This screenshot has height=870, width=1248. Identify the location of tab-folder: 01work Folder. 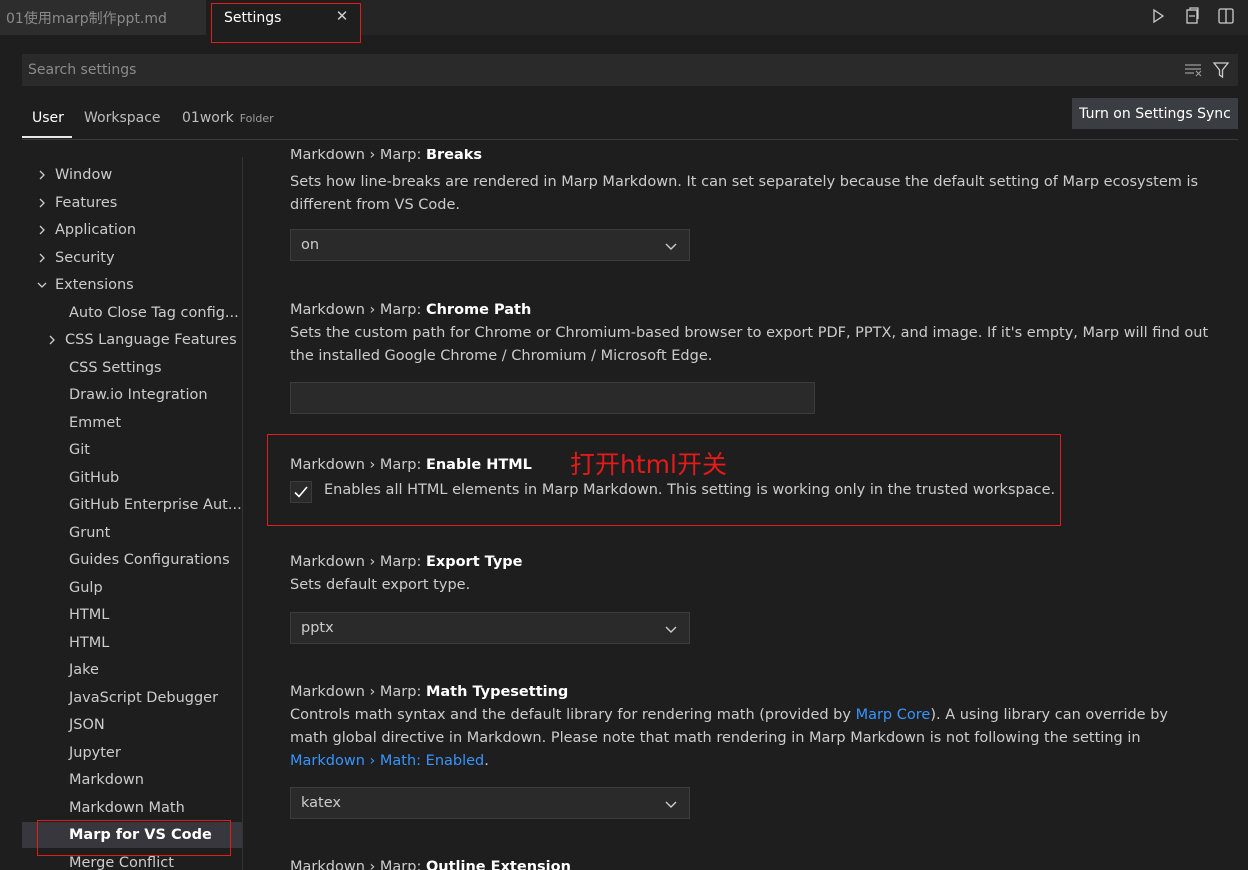
(228, 118).